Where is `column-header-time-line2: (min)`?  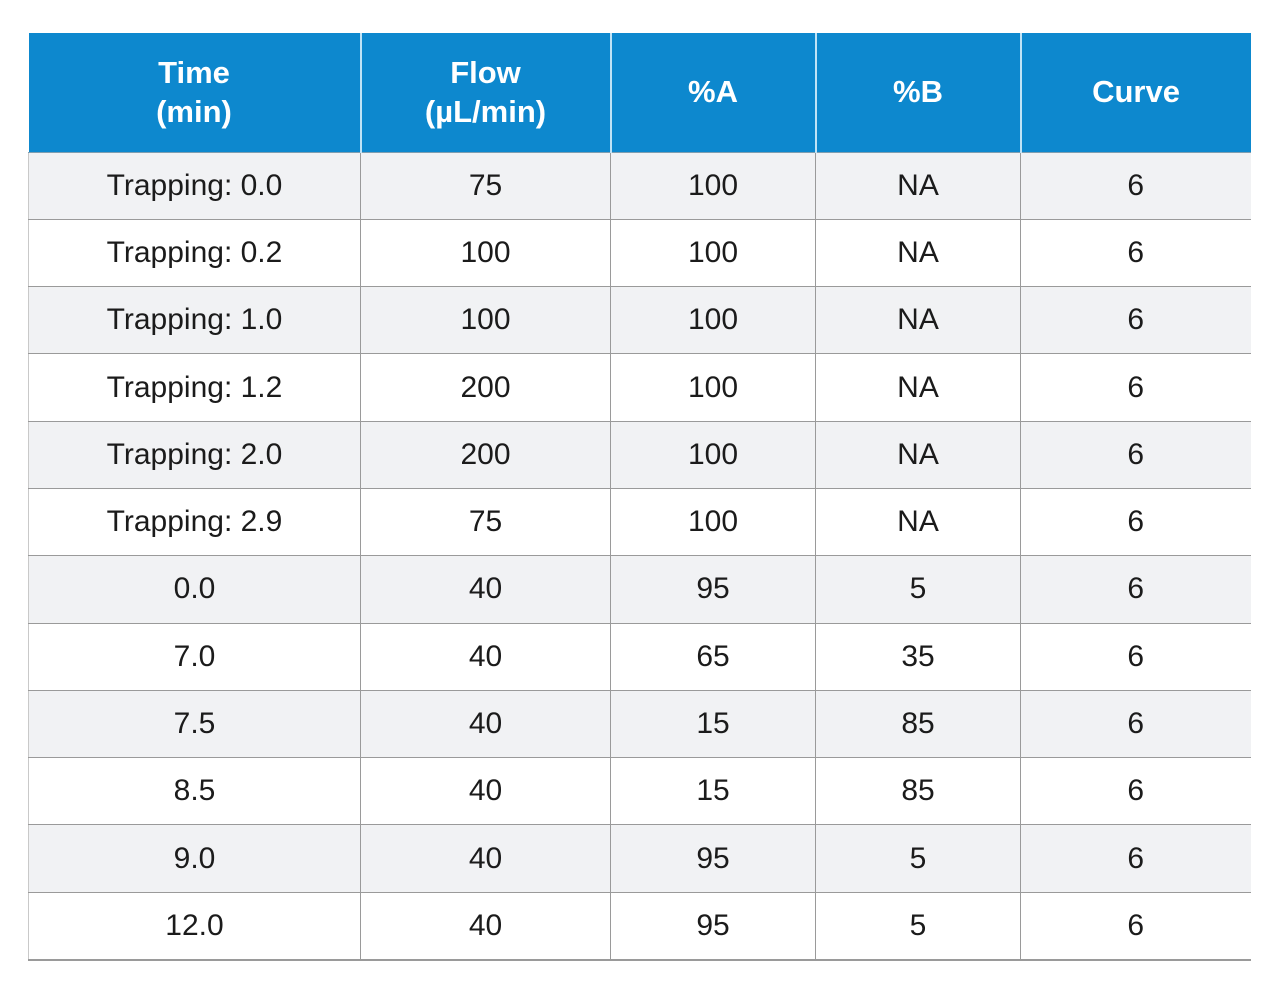
column-header-time-line2: (min) is located at coordinates (194, 112).